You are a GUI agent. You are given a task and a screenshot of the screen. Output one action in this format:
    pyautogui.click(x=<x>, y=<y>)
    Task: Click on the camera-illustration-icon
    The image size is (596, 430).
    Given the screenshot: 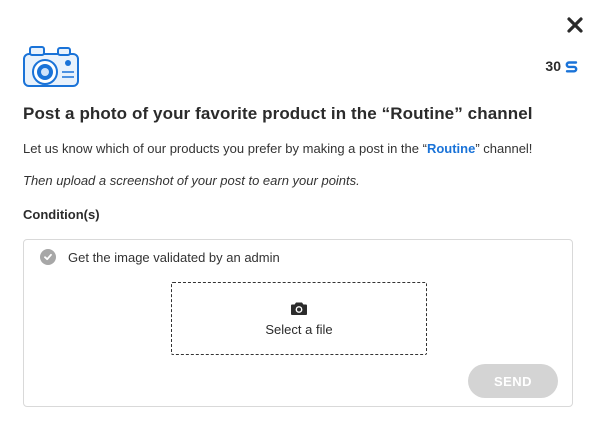 What is the action you would take?
    pyautogui.click(x=51, y=66)
    